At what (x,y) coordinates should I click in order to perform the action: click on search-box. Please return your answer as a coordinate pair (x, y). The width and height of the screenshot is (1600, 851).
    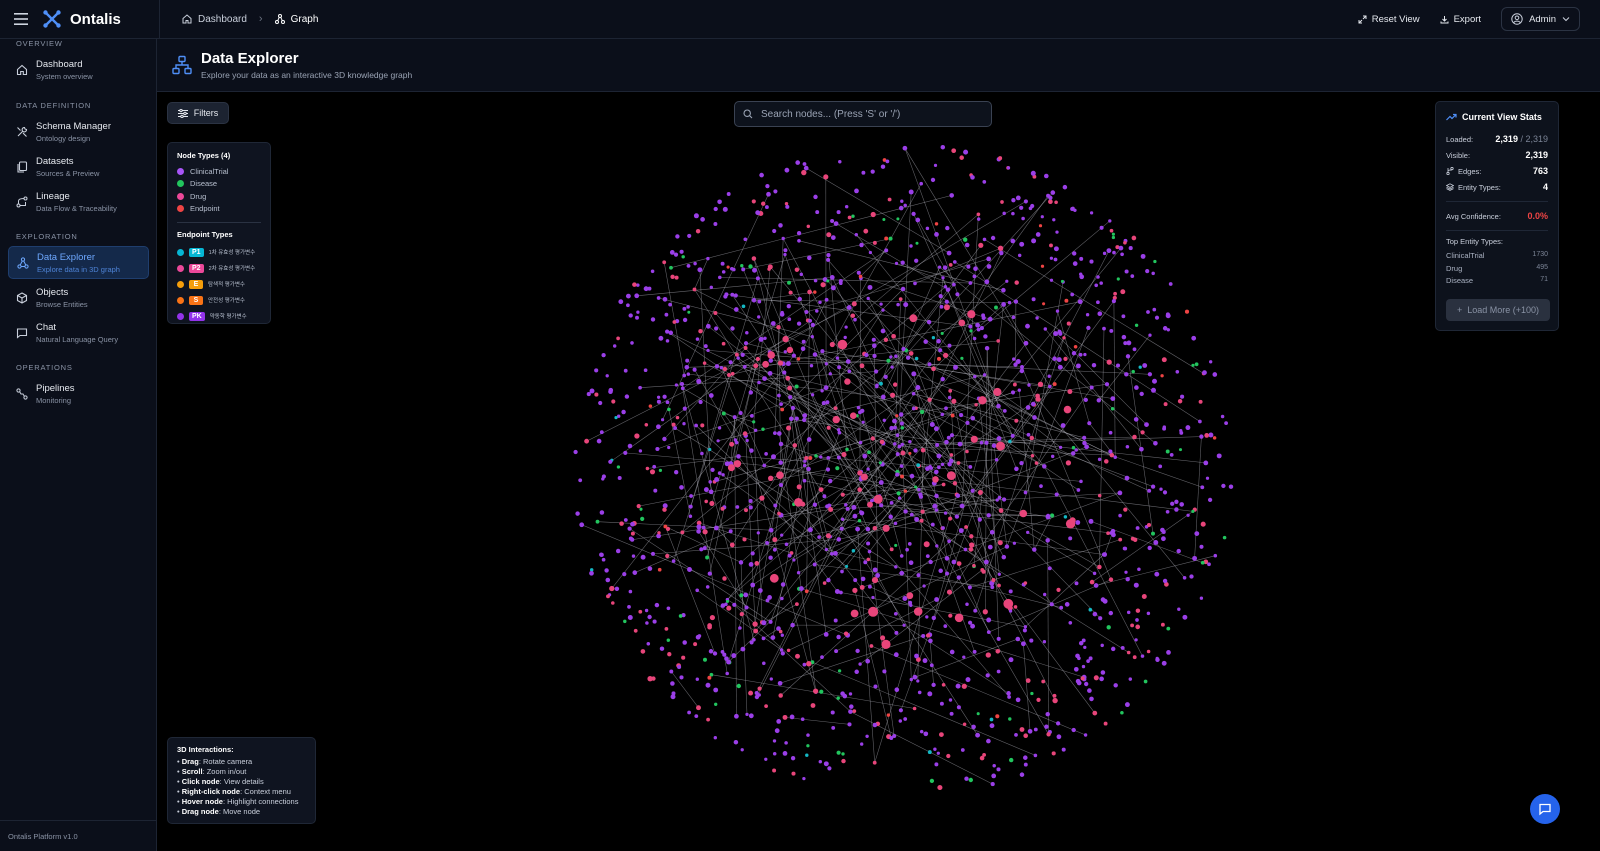
    Looking at the image, I should click on (863, 114).